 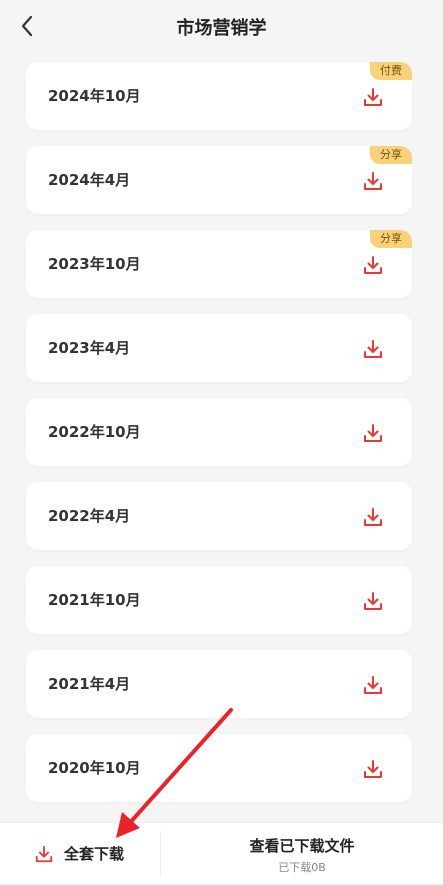 What do you see at coordinates (219, 96) in the screenshot?
I see `list-item: 2024年10月 付费` at bounding box center [219, 96].